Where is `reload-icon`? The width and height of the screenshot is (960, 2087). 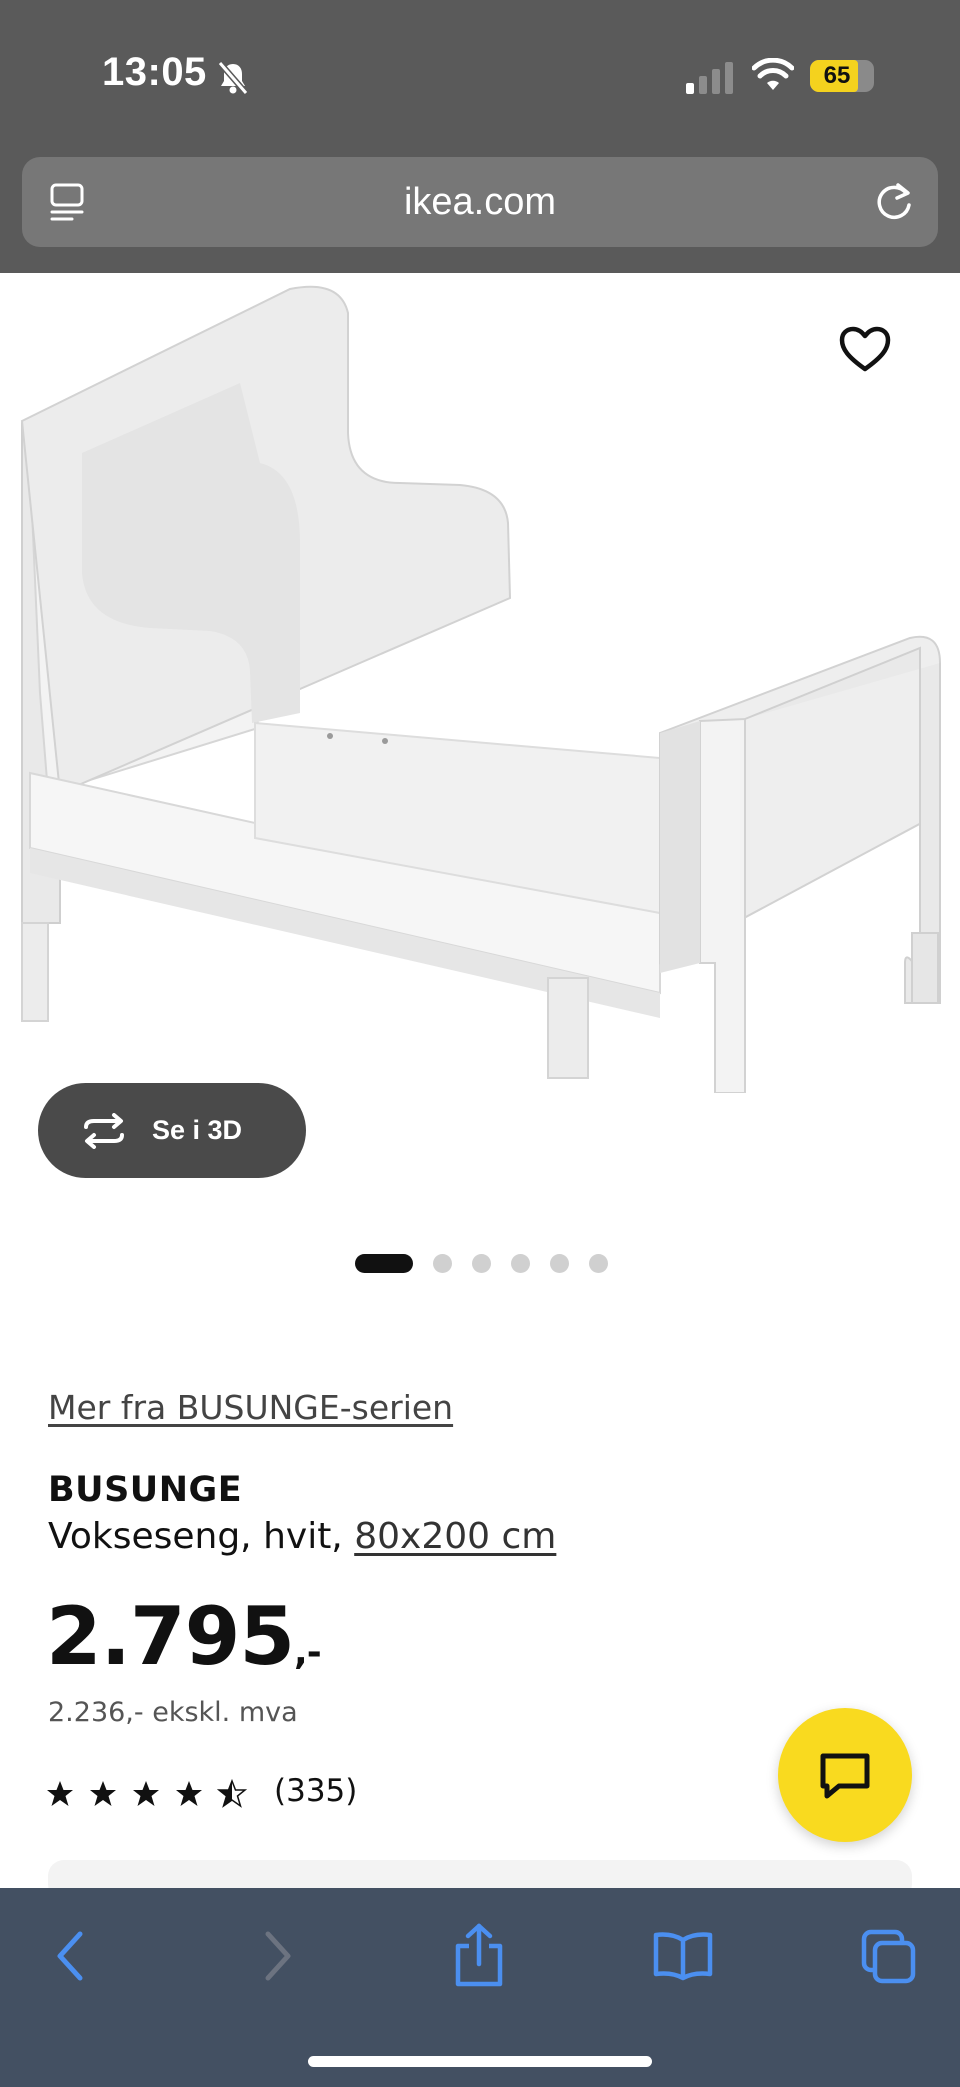 reload-icon is located at coordinates (894, 202).